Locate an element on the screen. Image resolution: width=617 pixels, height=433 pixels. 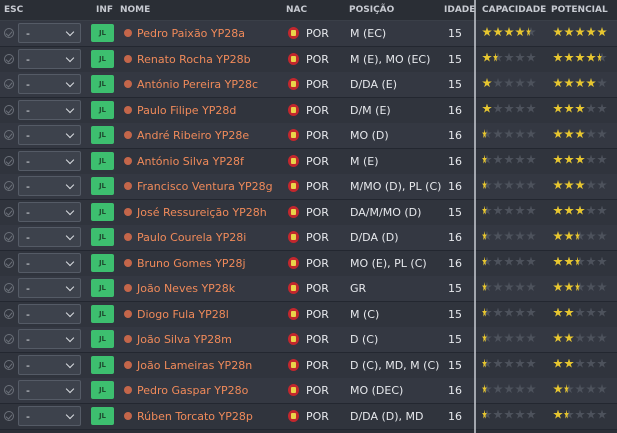
player-name-link: João Lameiras YP28n is located at coordinates (194, 365).